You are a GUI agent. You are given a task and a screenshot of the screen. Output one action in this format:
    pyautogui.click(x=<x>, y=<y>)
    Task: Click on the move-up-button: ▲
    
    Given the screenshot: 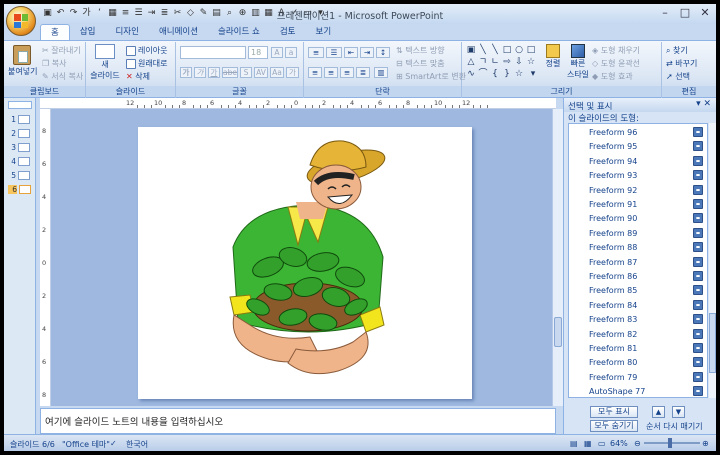 What is the action you would take?
    pyautogui.click(x=658, y=412)
    